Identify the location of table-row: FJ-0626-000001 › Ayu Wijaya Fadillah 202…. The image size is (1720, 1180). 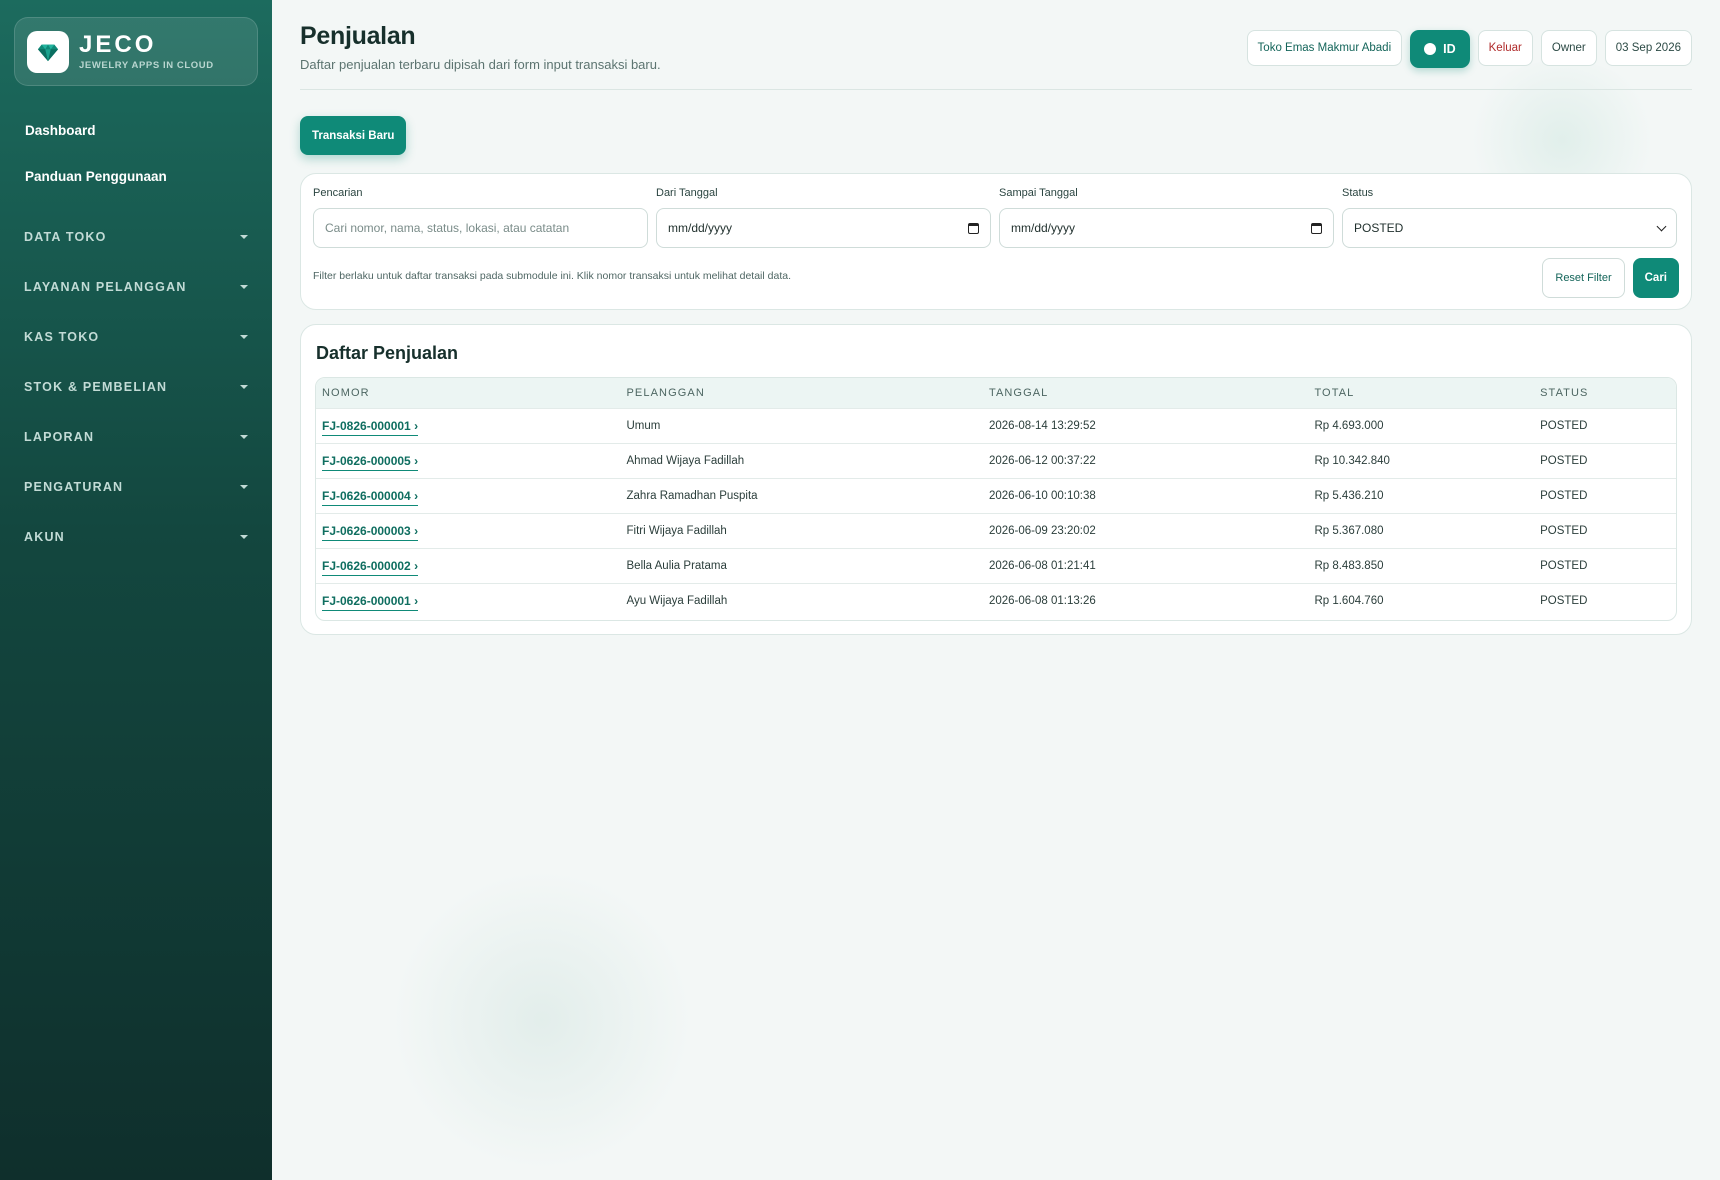
(996, 600).